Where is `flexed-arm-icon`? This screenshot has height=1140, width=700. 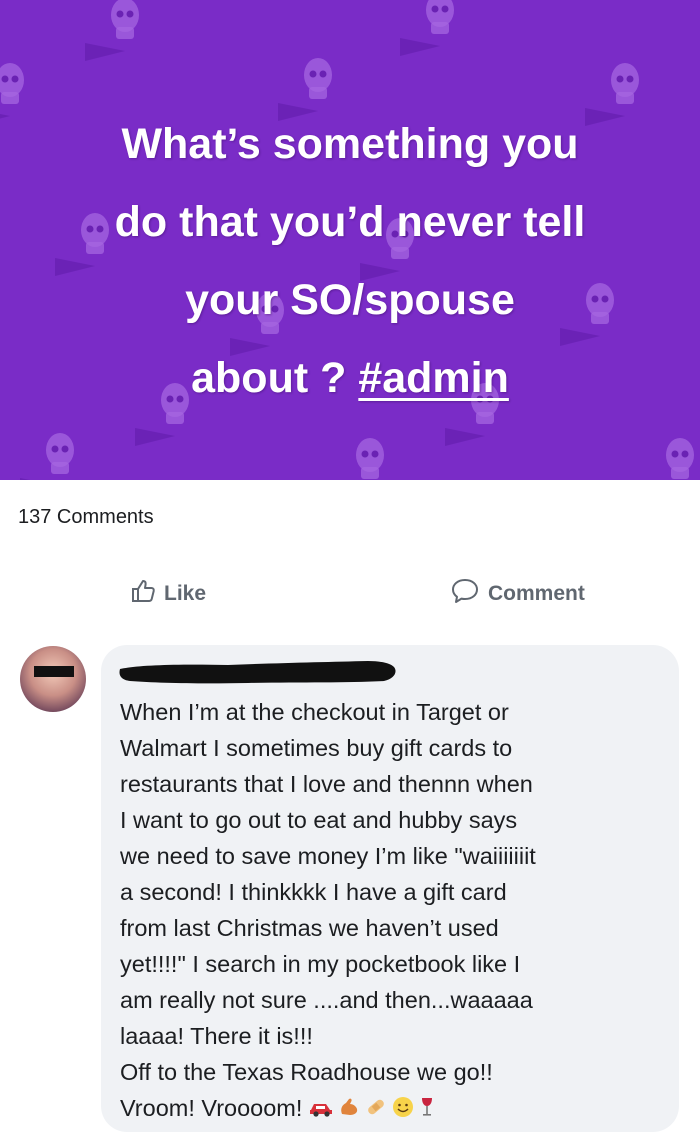
flexed-arm-icon is located at coordinates (349, 1110).